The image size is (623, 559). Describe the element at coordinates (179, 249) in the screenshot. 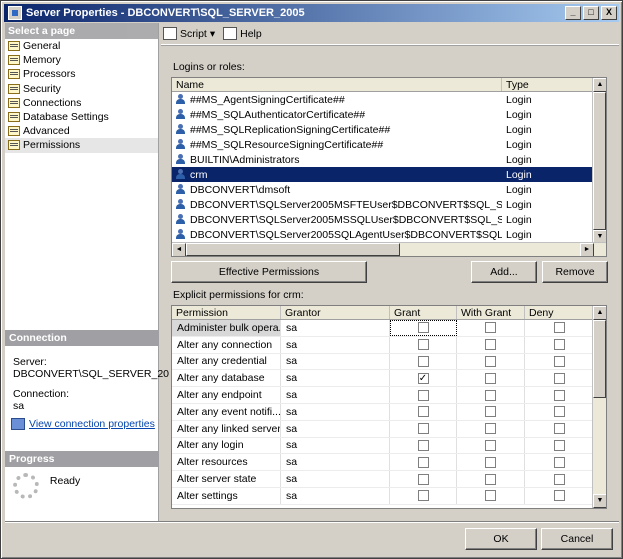

I see `scroll-left-arrow: ◄` at that location.